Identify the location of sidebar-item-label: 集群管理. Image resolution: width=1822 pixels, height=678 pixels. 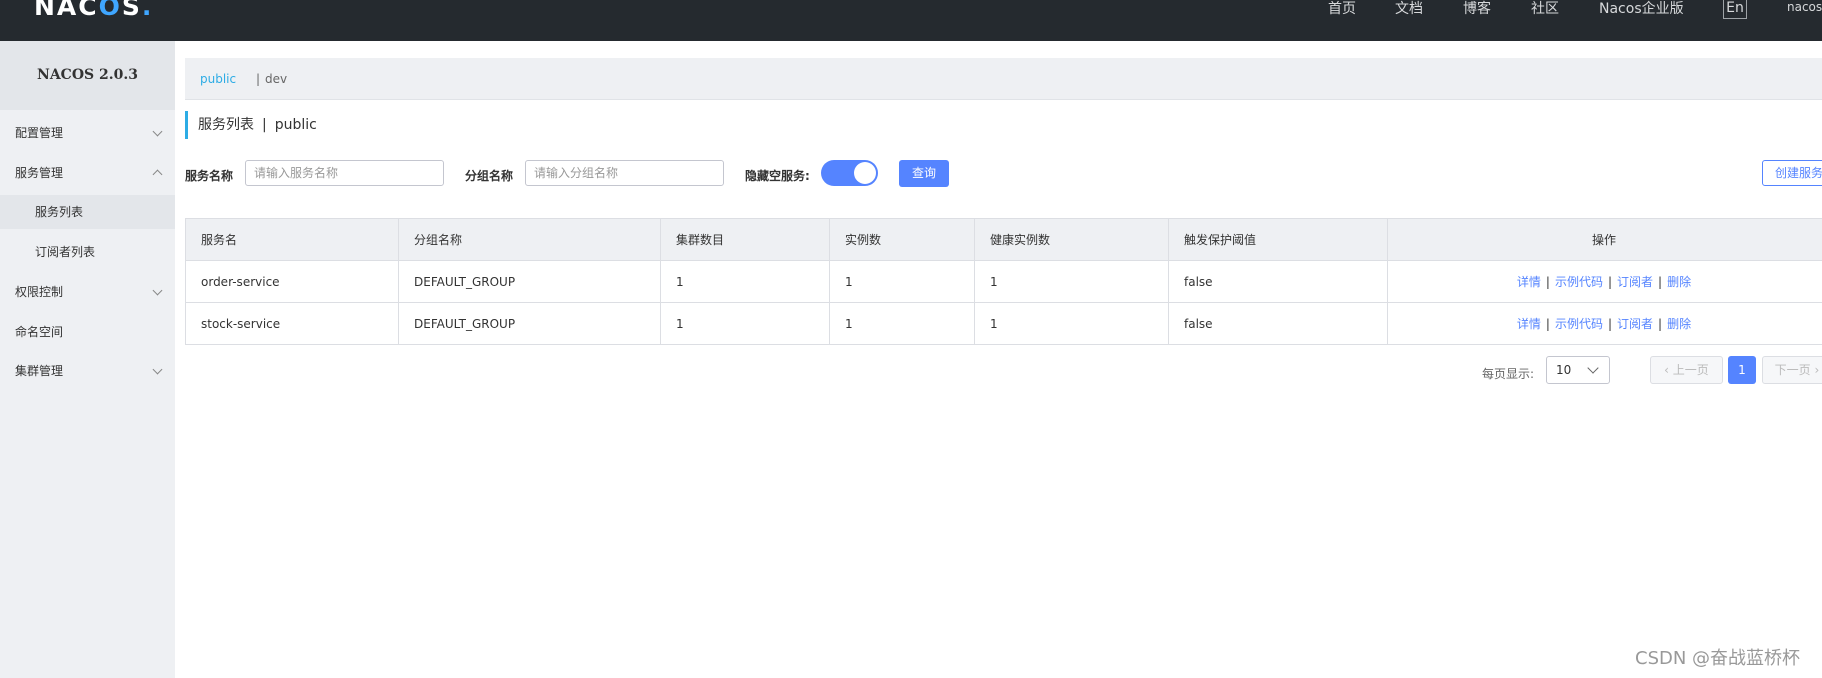
(39, 371).